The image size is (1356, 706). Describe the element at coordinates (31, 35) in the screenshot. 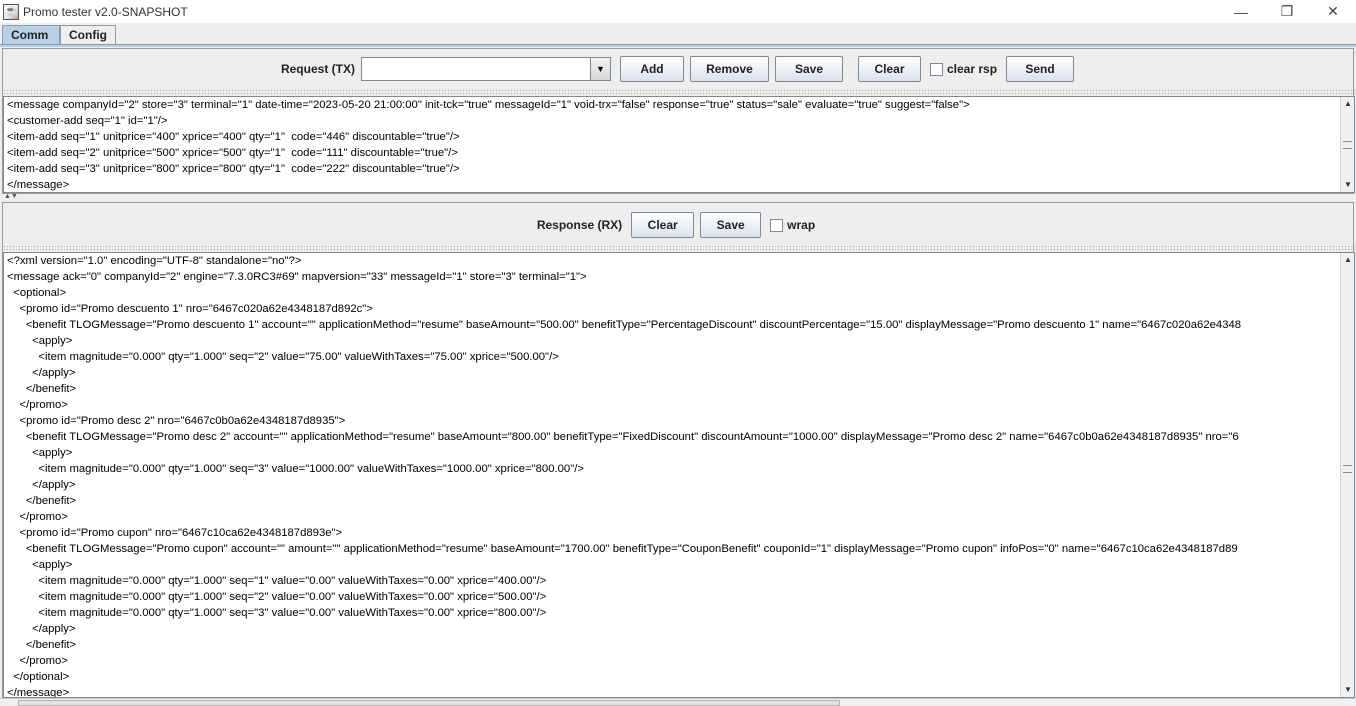

I see `tab-comm: Comm` at that location.